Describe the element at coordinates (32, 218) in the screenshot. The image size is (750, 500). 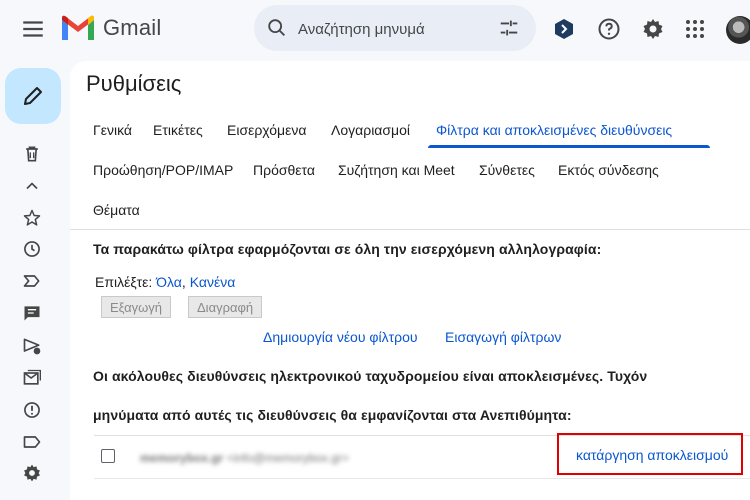
I see `star-icon` at that location.